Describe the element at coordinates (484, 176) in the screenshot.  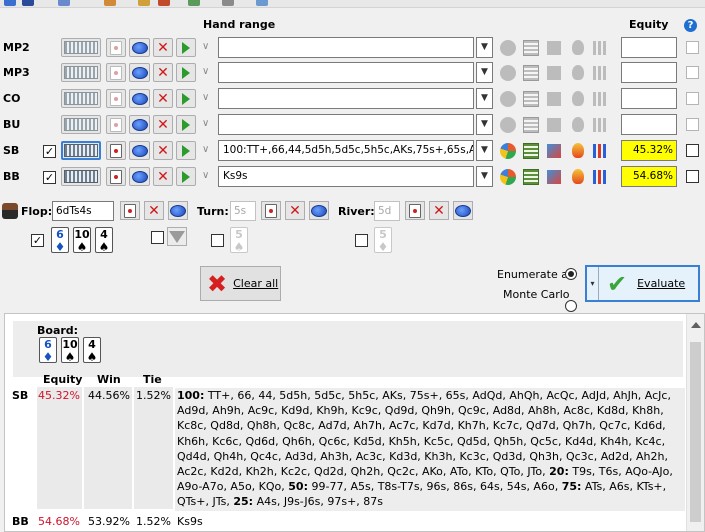
I see `player-bb-range-dropdown: ▼` at that location.